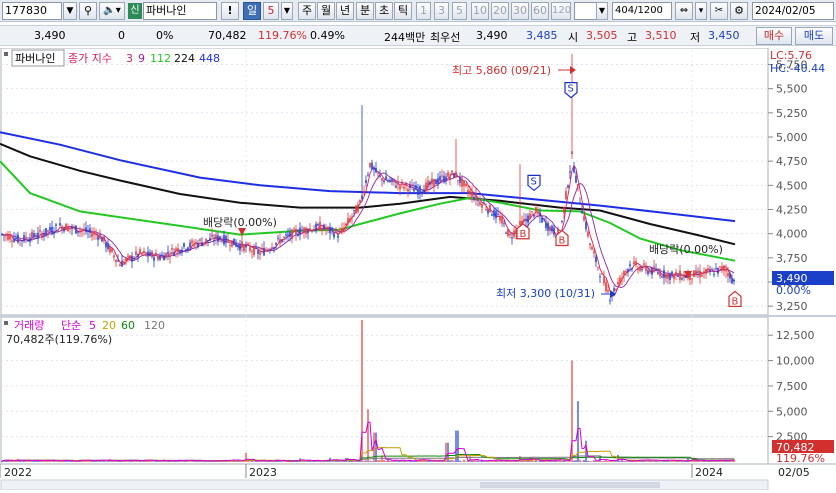 The image size is (836, 493). Describe the element at coordinates (180, 11) in the screenshot. I see `stock-name-field: 파버나인` at that location.